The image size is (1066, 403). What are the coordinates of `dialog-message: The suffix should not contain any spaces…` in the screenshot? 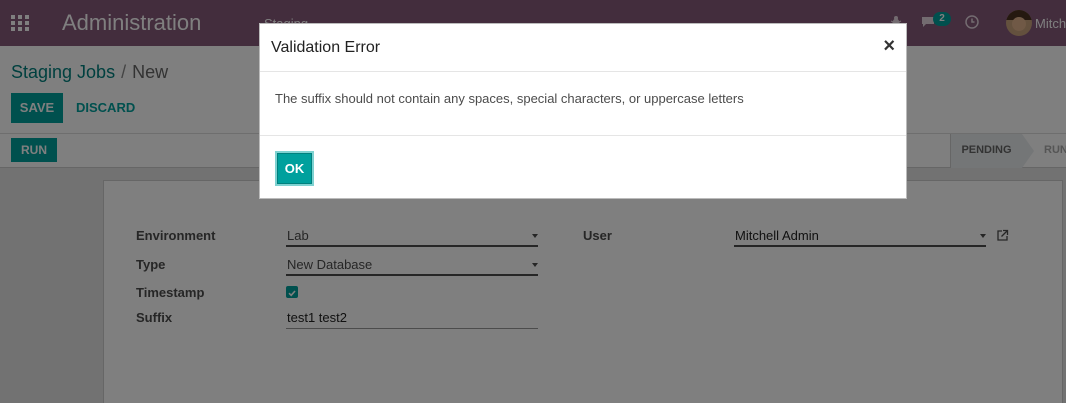 It's located at (509, 98).